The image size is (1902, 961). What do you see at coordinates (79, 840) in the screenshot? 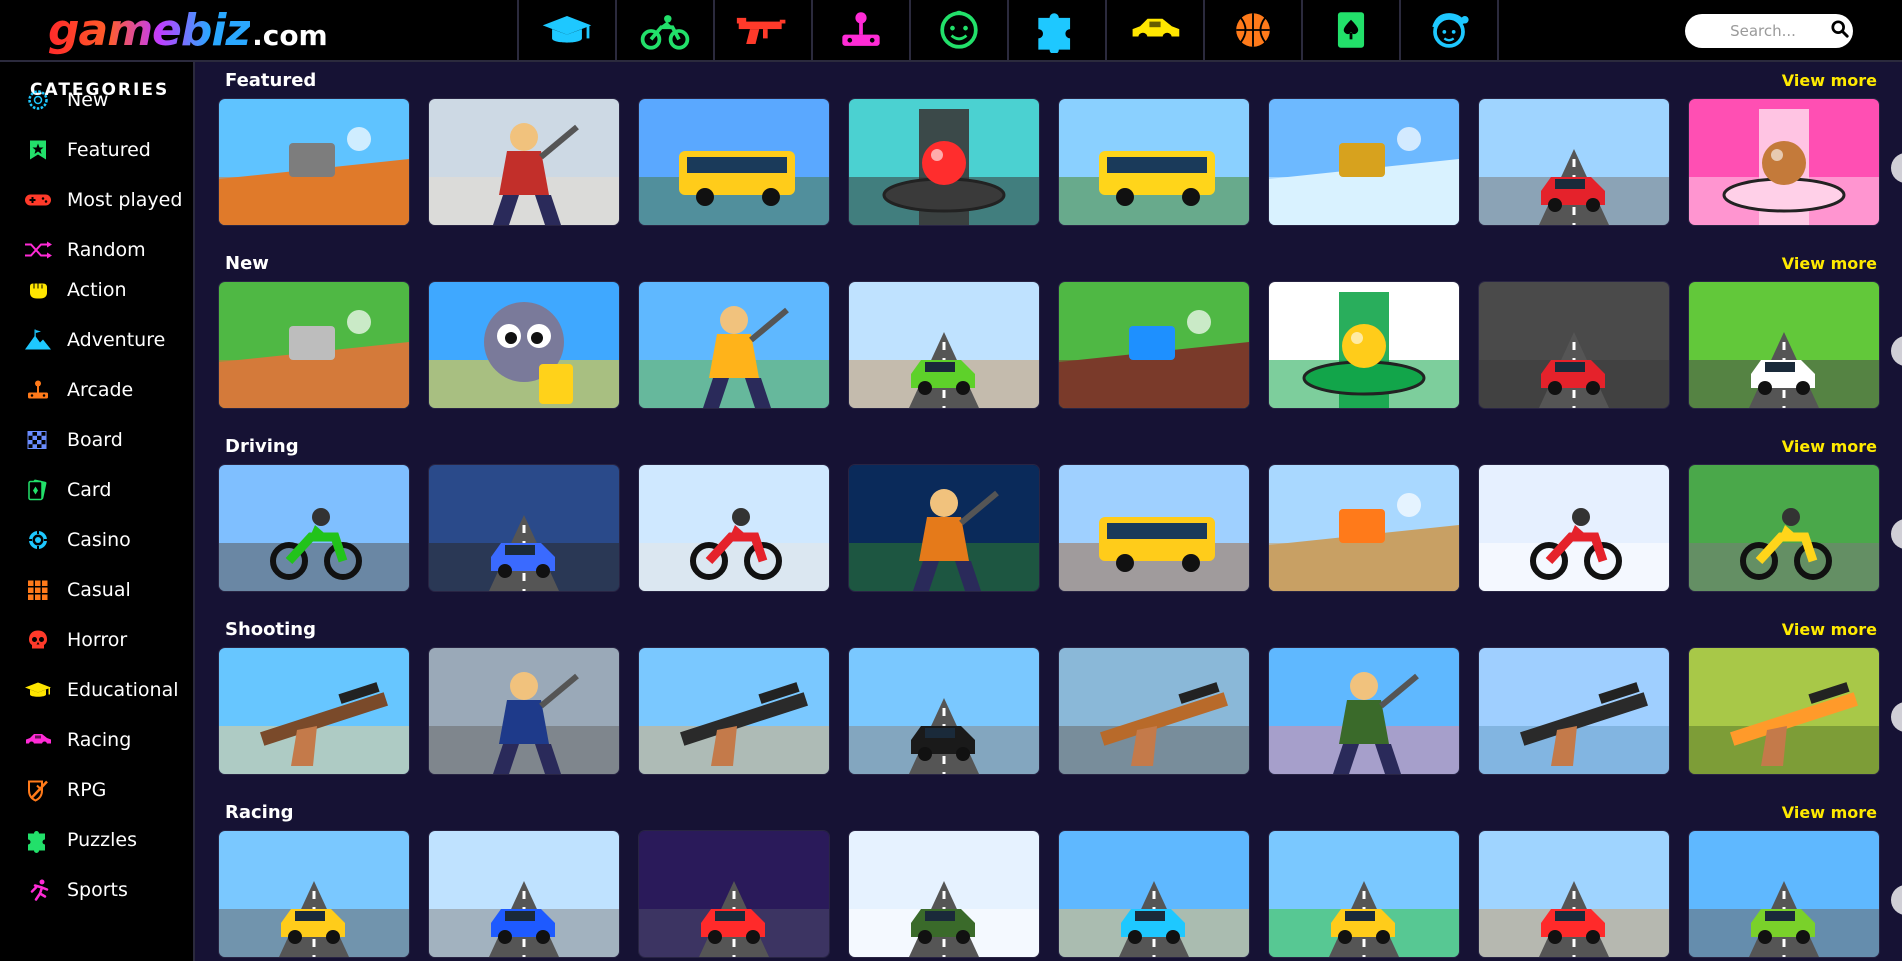
I see `sidebar-item-puzzles: Puzzles` at bounding box center [79, 840].